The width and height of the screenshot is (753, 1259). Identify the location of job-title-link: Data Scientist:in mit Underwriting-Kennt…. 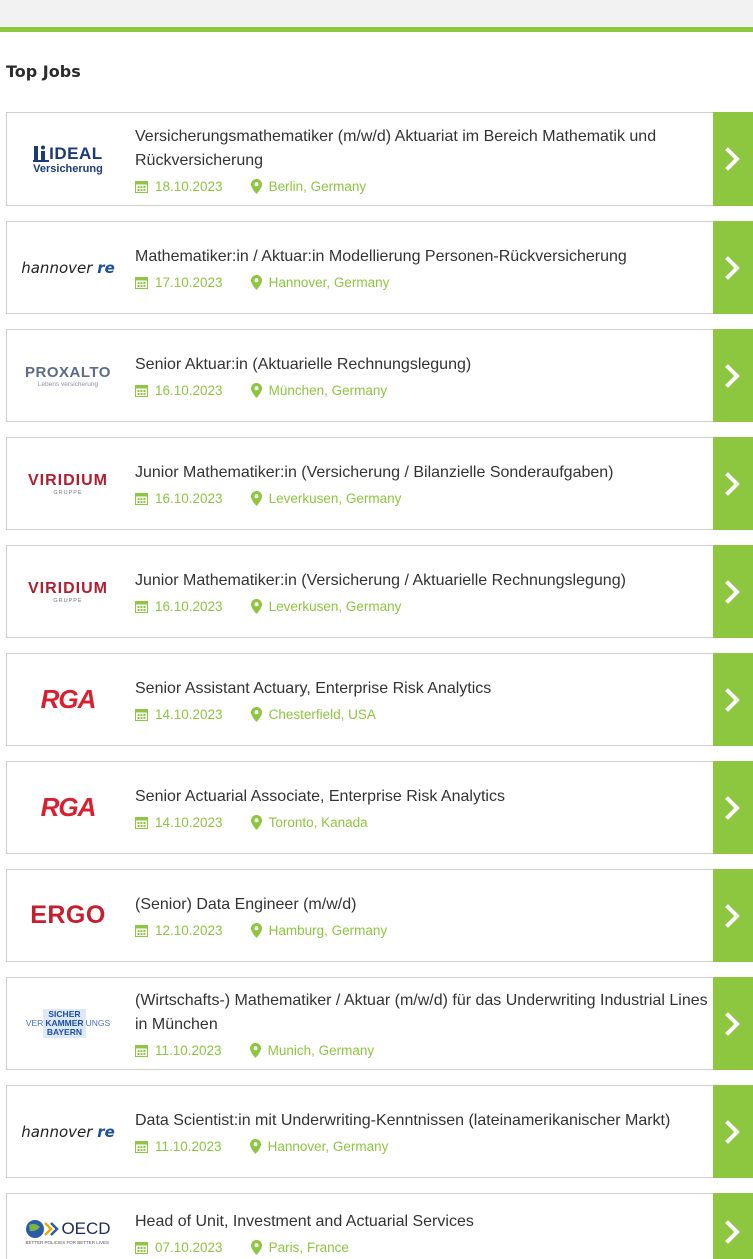
(423, 1121).